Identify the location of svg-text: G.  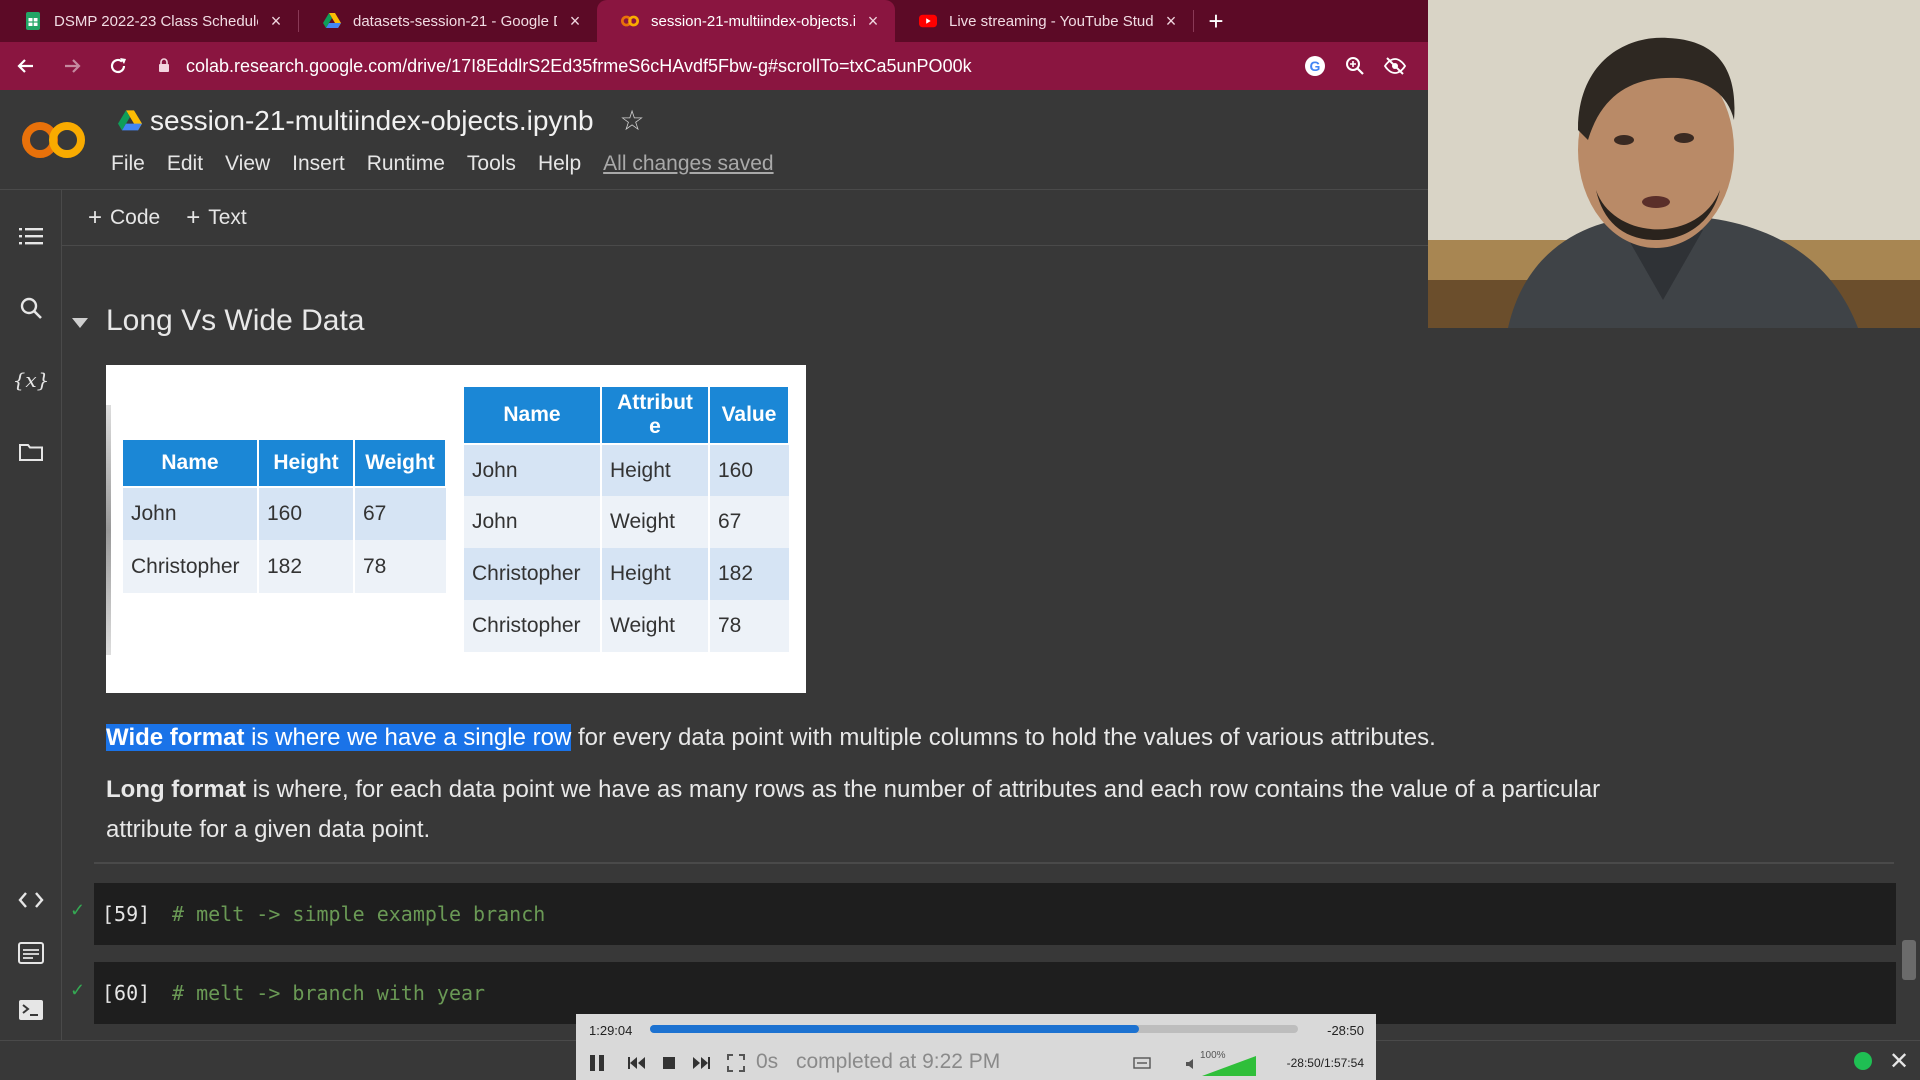
(1315, 66).